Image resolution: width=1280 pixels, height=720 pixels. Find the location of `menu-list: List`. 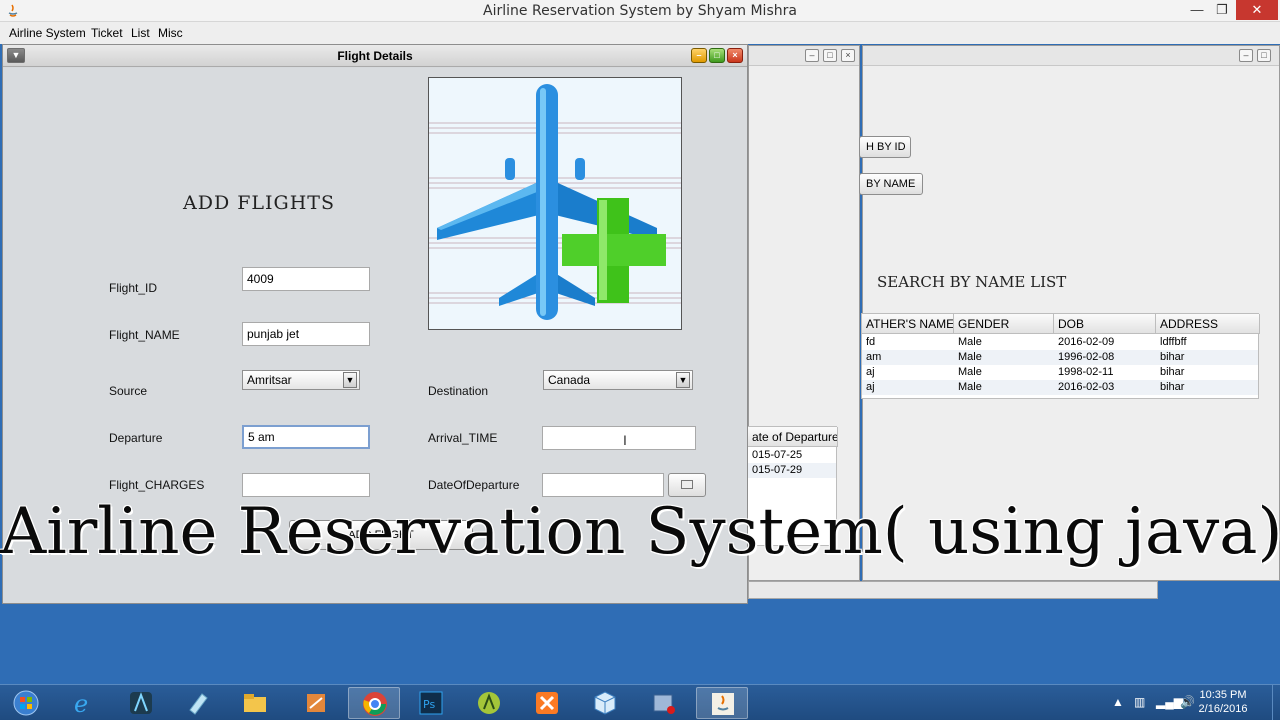

menu-list: List is located at coordinates (140, 33).